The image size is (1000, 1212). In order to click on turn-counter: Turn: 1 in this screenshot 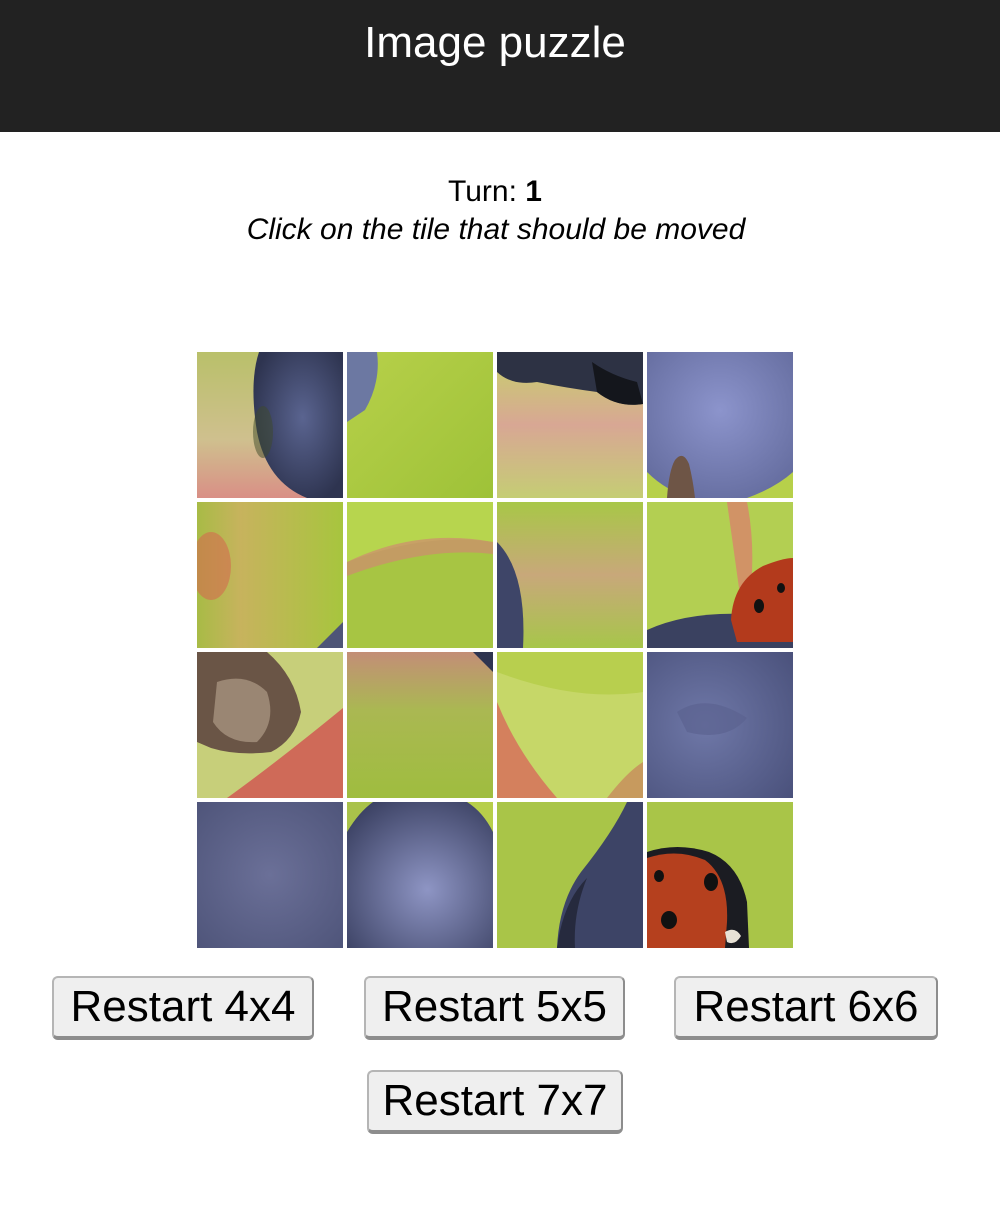, I will do `click(495, 192)`.